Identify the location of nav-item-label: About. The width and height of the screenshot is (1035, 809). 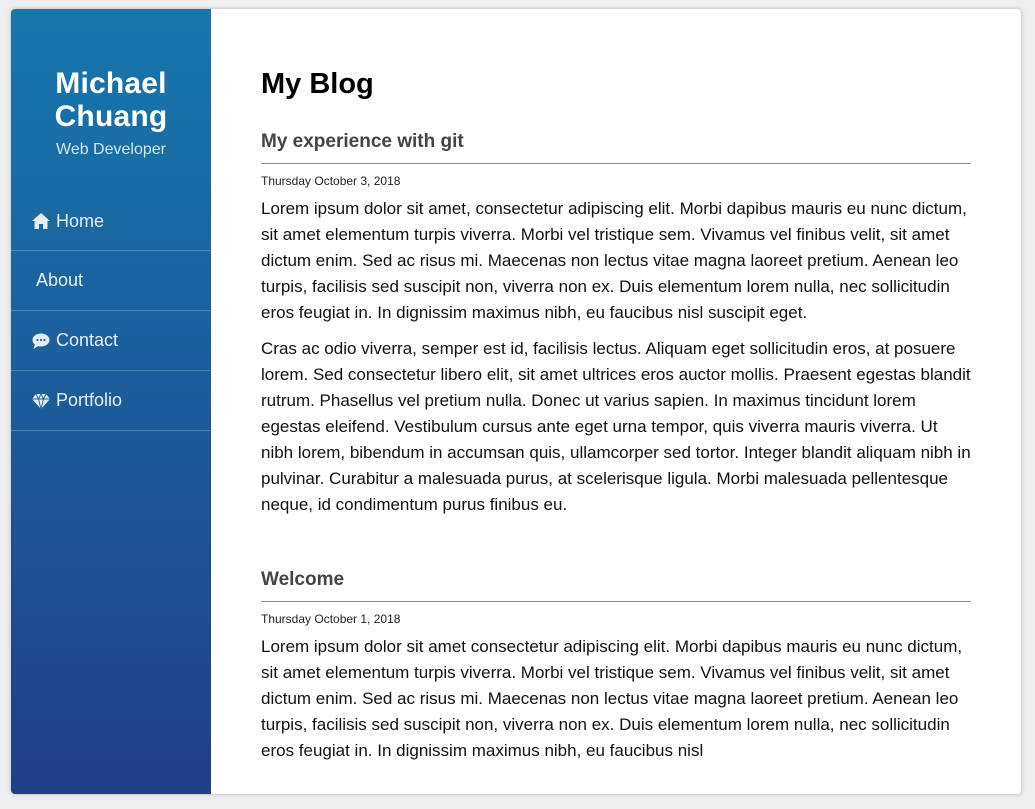
(60, 280).